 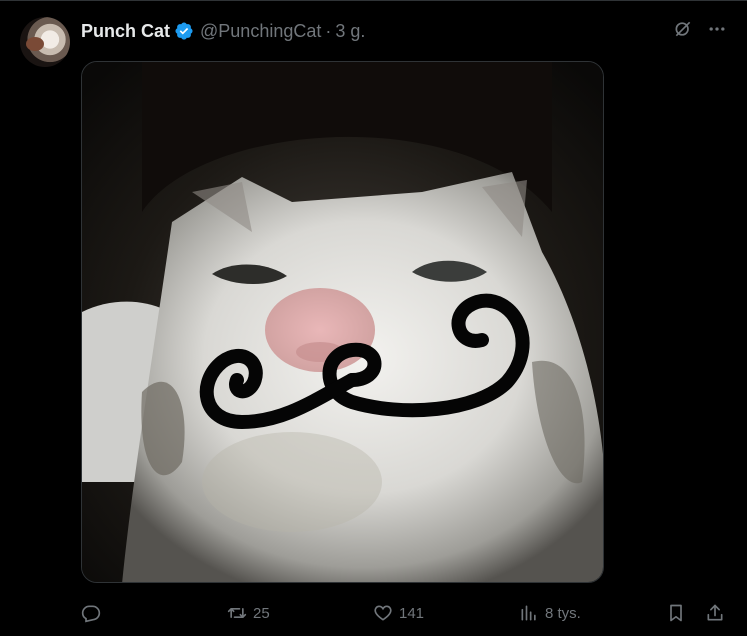 I want to click on author-name: Punch Cat, so click(x=125, y=31).